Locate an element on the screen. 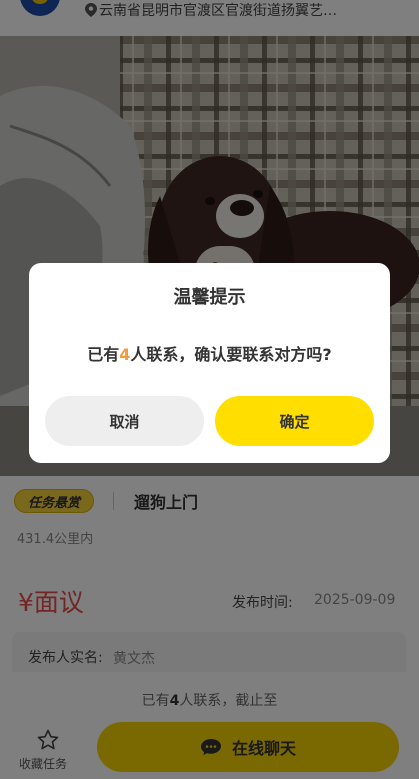  cancel-button: 取消 is located at coordinates (124, 421).